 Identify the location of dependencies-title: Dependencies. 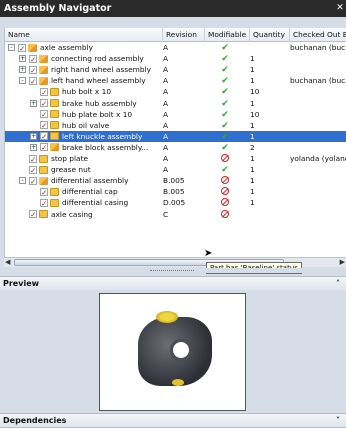
(35, 420).